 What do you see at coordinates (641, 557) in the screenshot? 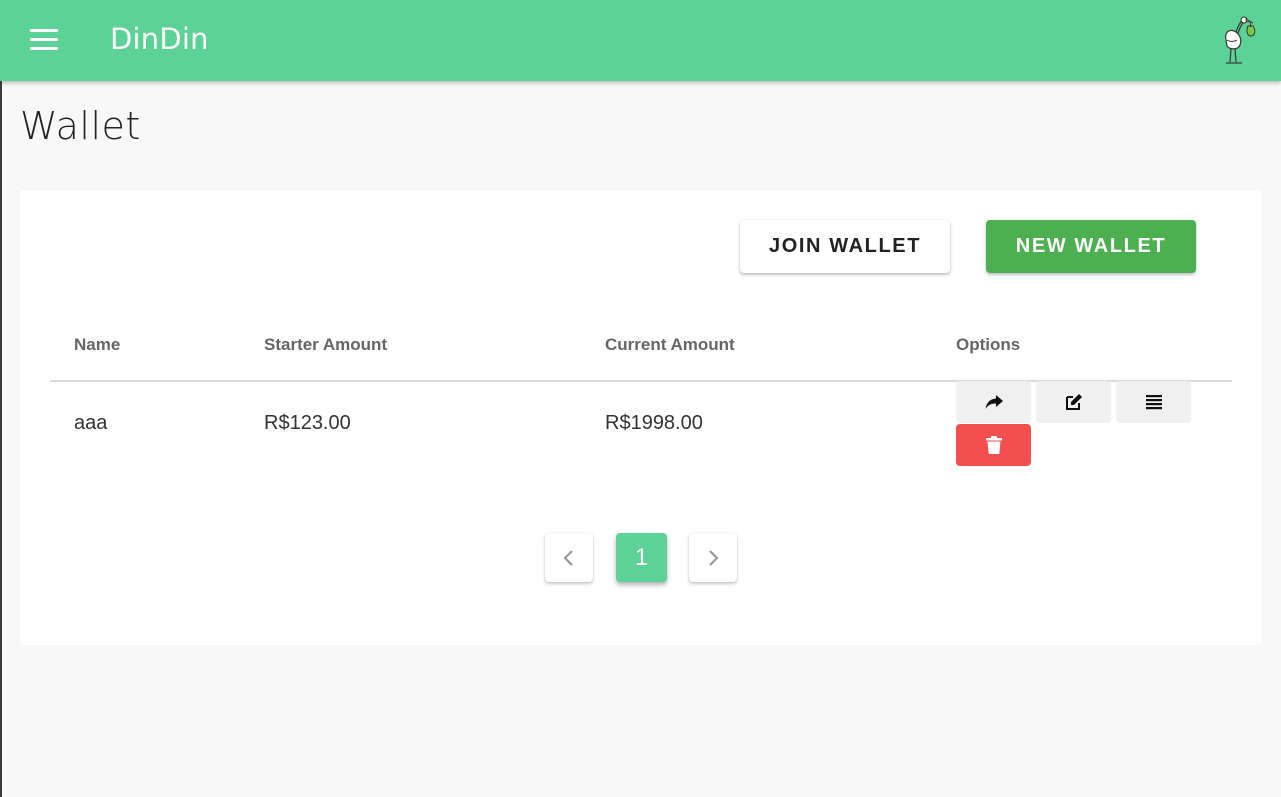
I see `page-1-button: 1` at bounding box center [641, 557].